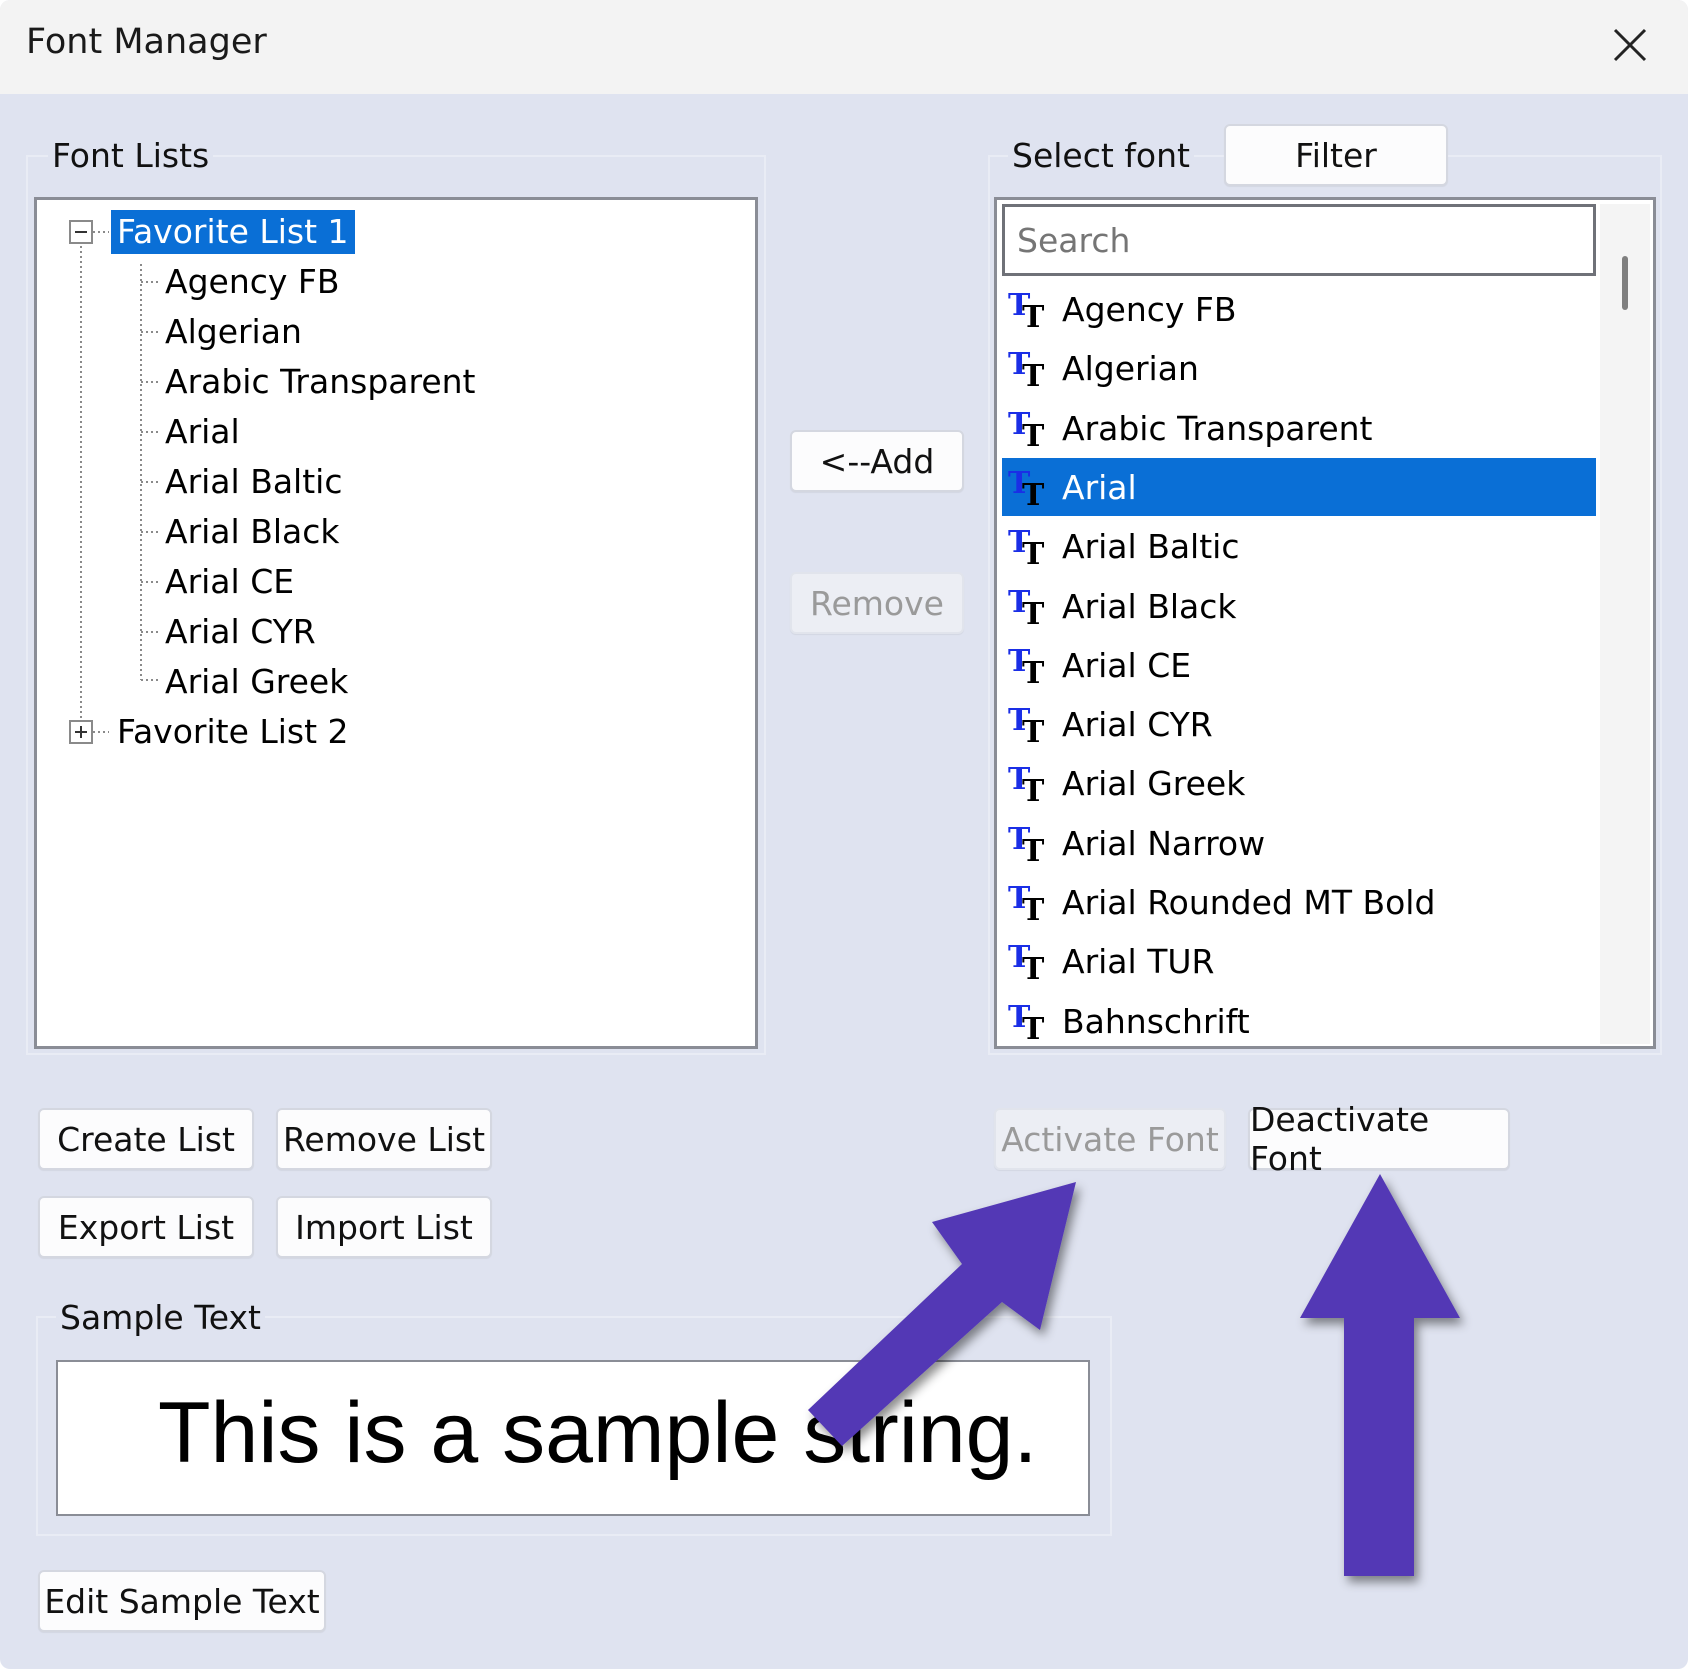 The width and height of the screenshot is (1688, 1669). What do you see at coordinates (877, 461) in the screenshot?
I see `add-button: <--Add` at bounding box center [877, 461].